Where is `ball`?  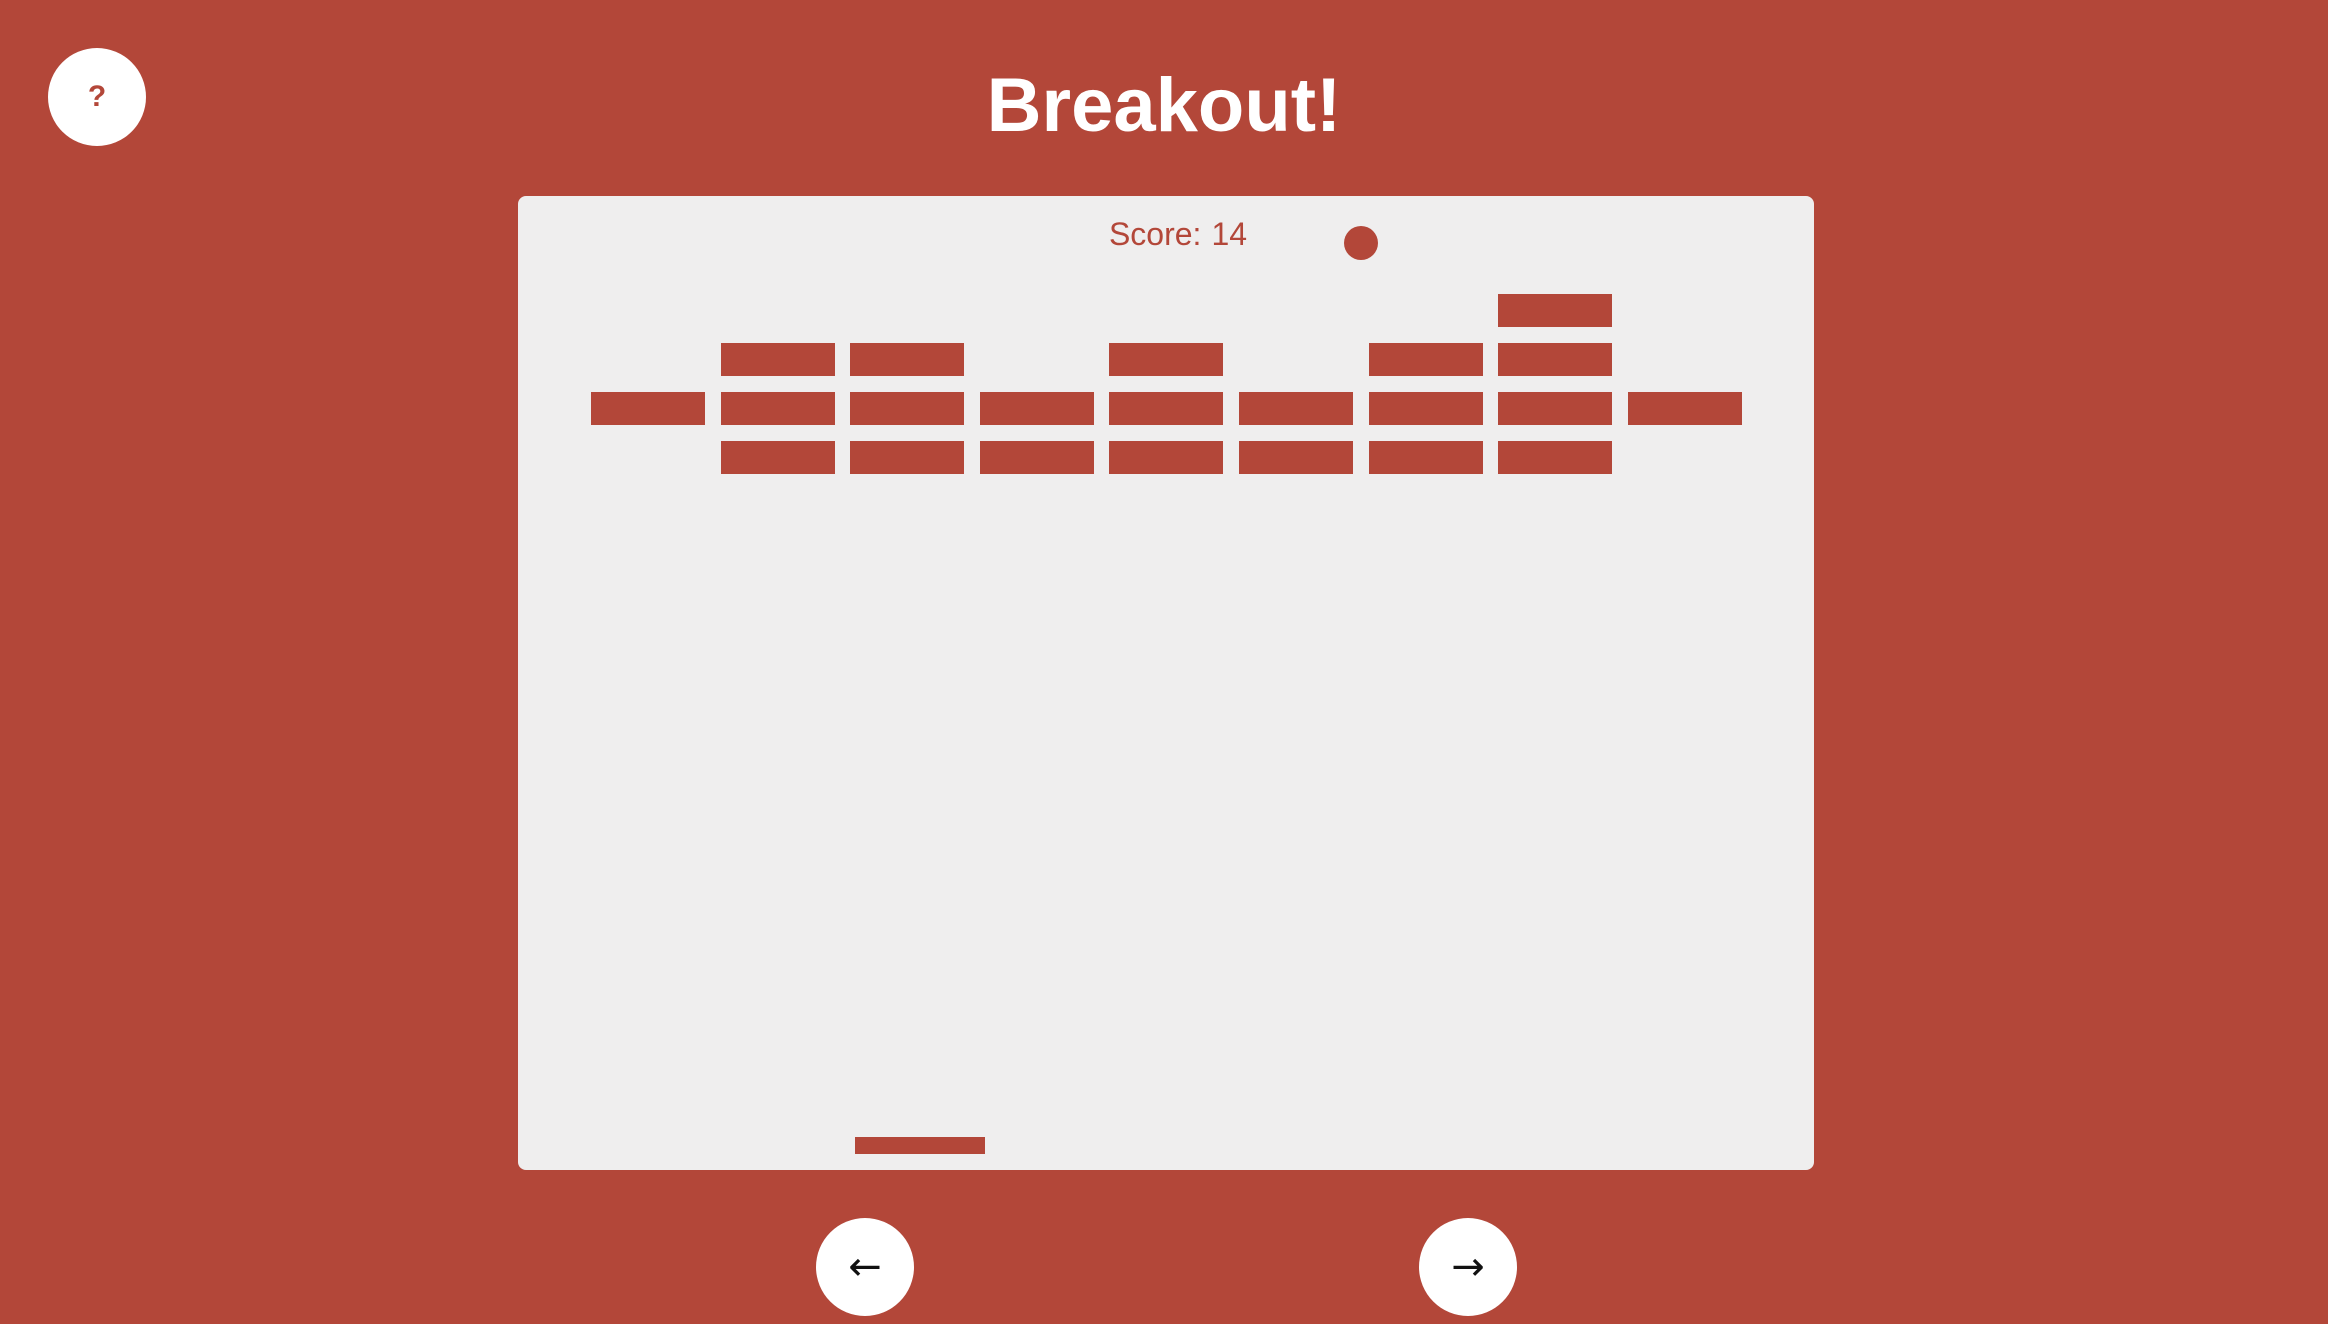 ball is located at coordinates (1361, 243).